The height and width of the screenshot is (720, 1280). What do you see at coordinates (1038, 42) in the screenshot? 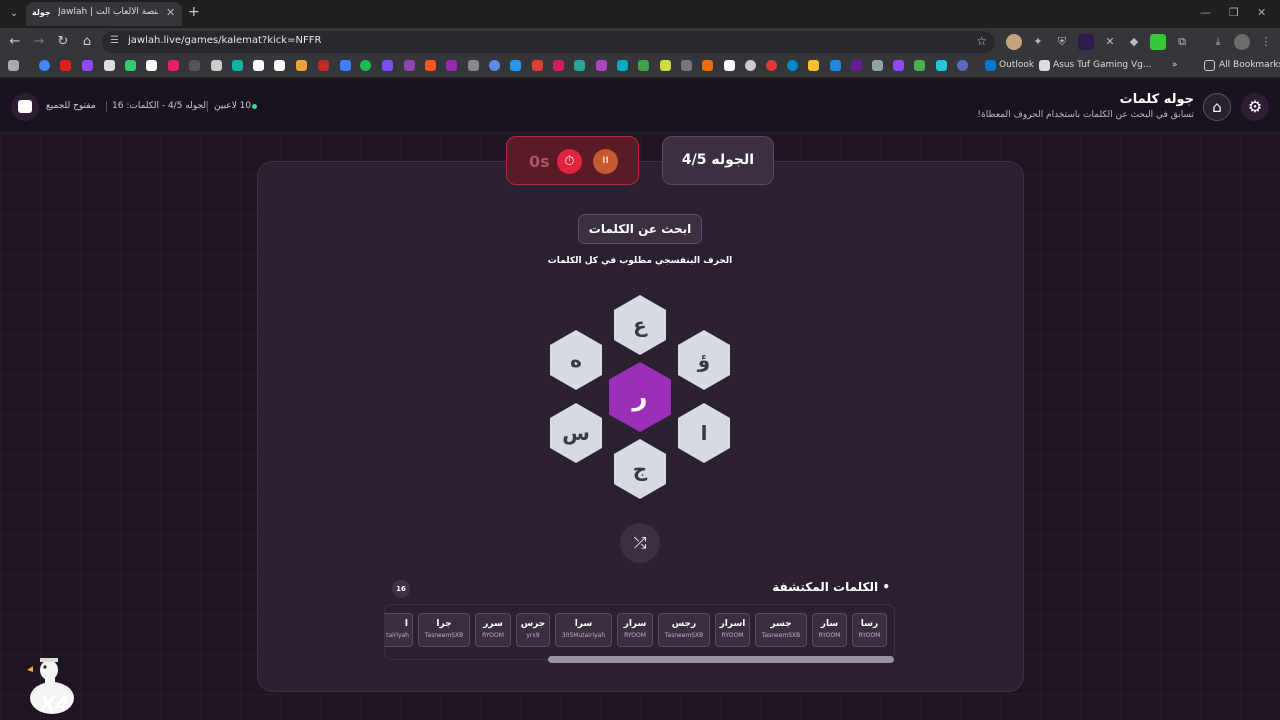
I see `extension-icon: ✦` at bounding box center [1038, 42].